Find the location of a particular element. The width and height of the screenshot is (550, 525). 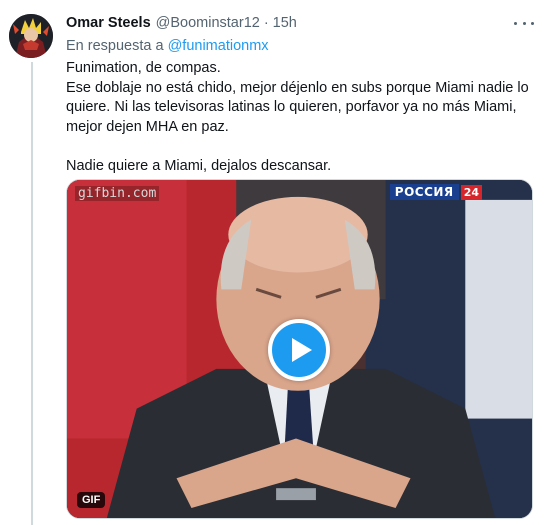

channel-logo: РОССИЯ 24 is located at coordinates (435, 192).